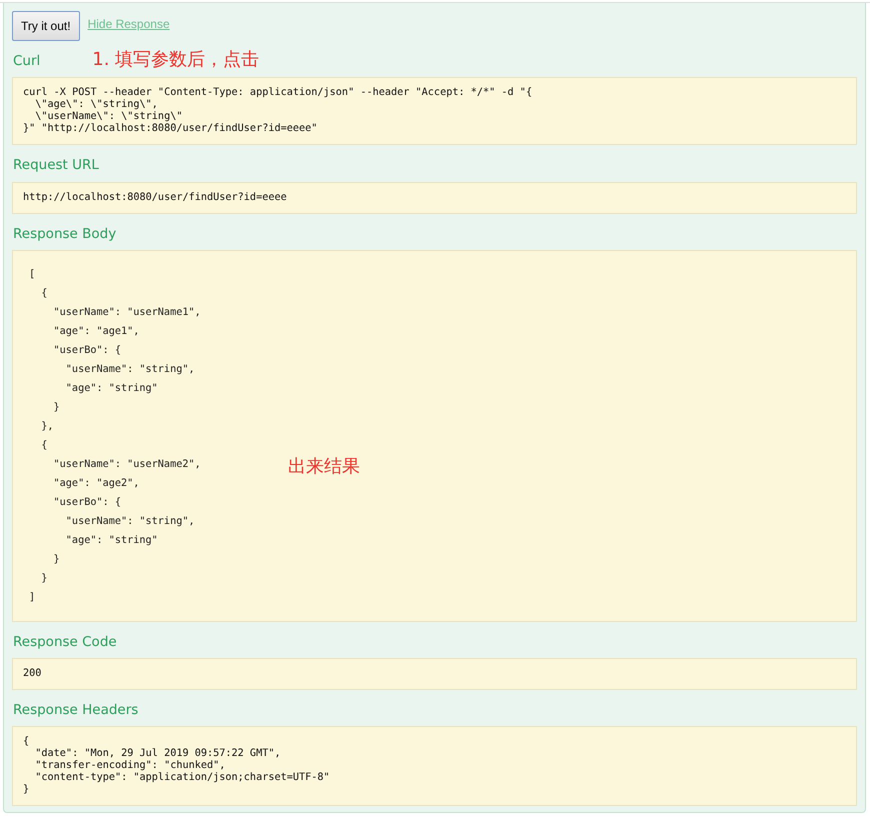 This screenshot has width=870, height=822. What do you see at coordinates (434, 198) in the screenshot?
I see `code-block: http://localhost:8080/user/findUser?id=eeee` at bounding box center [434, 198].